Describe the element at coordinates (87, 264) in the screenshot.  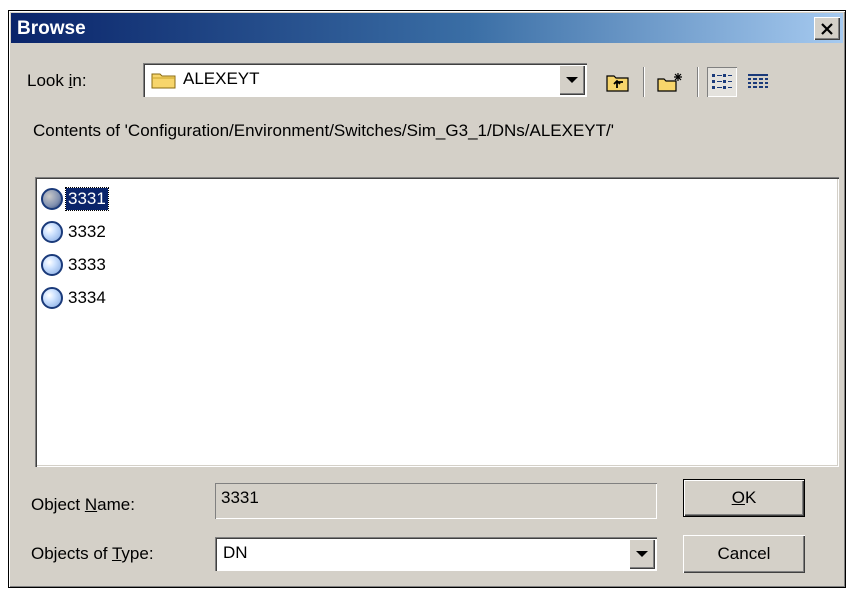
I see `list-item-label: 3333` at that location.